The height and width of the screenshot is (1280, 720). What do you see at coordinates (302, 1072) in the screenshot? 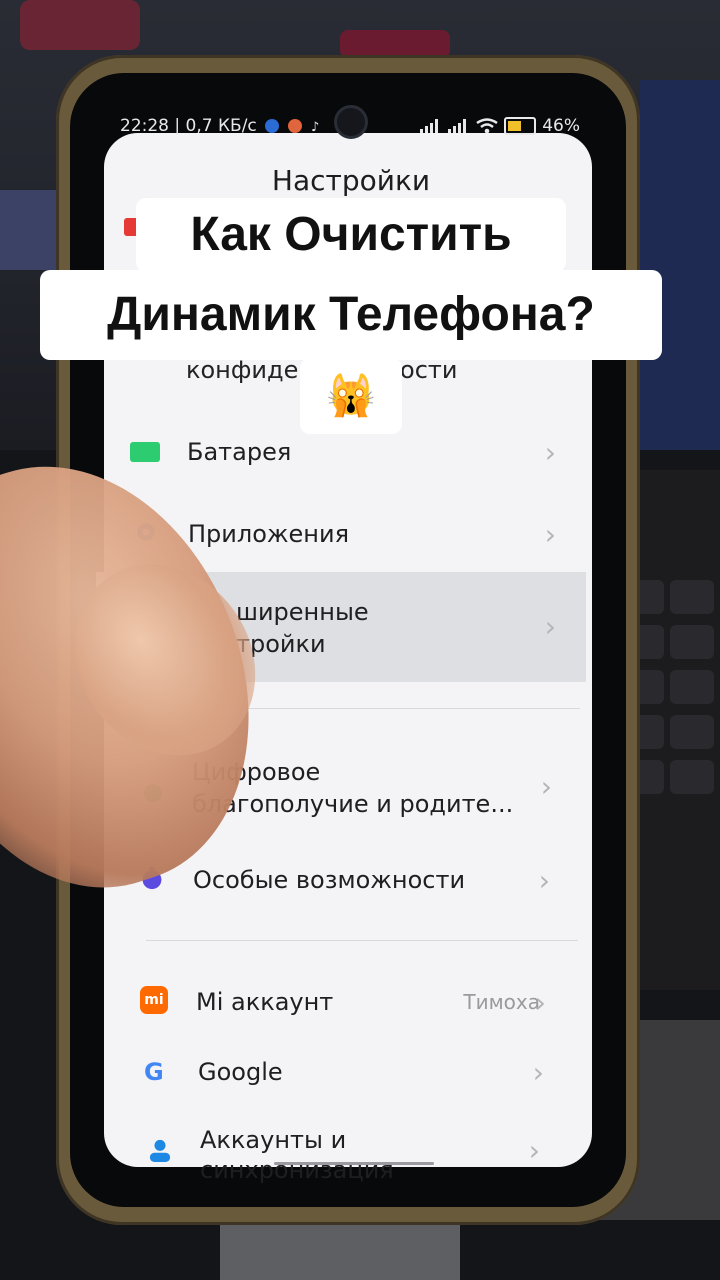
I see `settings-item-google: G Google ›` at bounding box center [302, 1072].